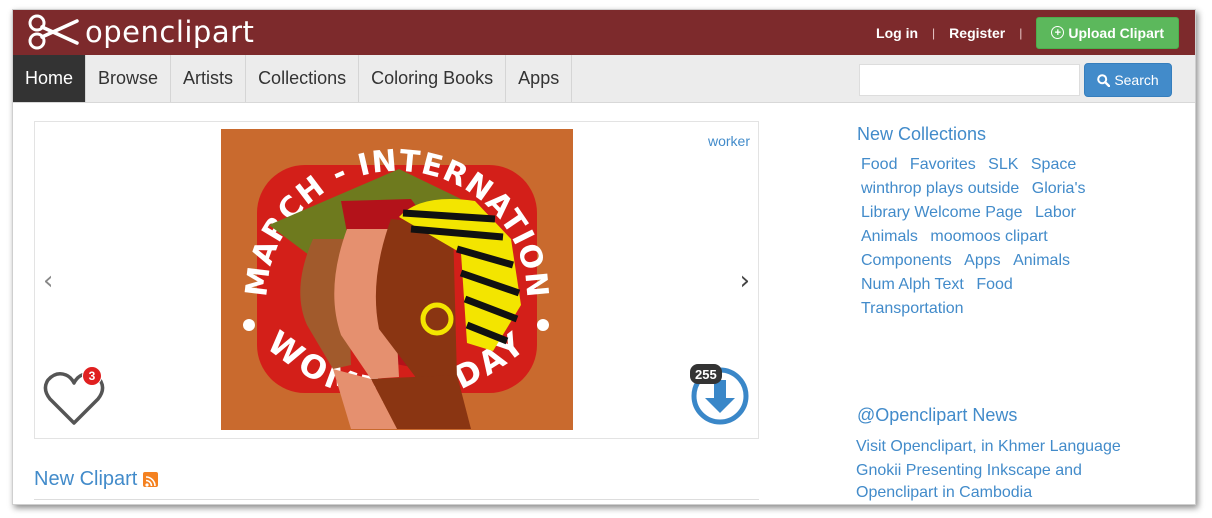 The height and width of the screenshot is (518, 1212). Describe the element at coordinates (129, 78) in the screenshot. I see `nav-browse: Browse` at that location.